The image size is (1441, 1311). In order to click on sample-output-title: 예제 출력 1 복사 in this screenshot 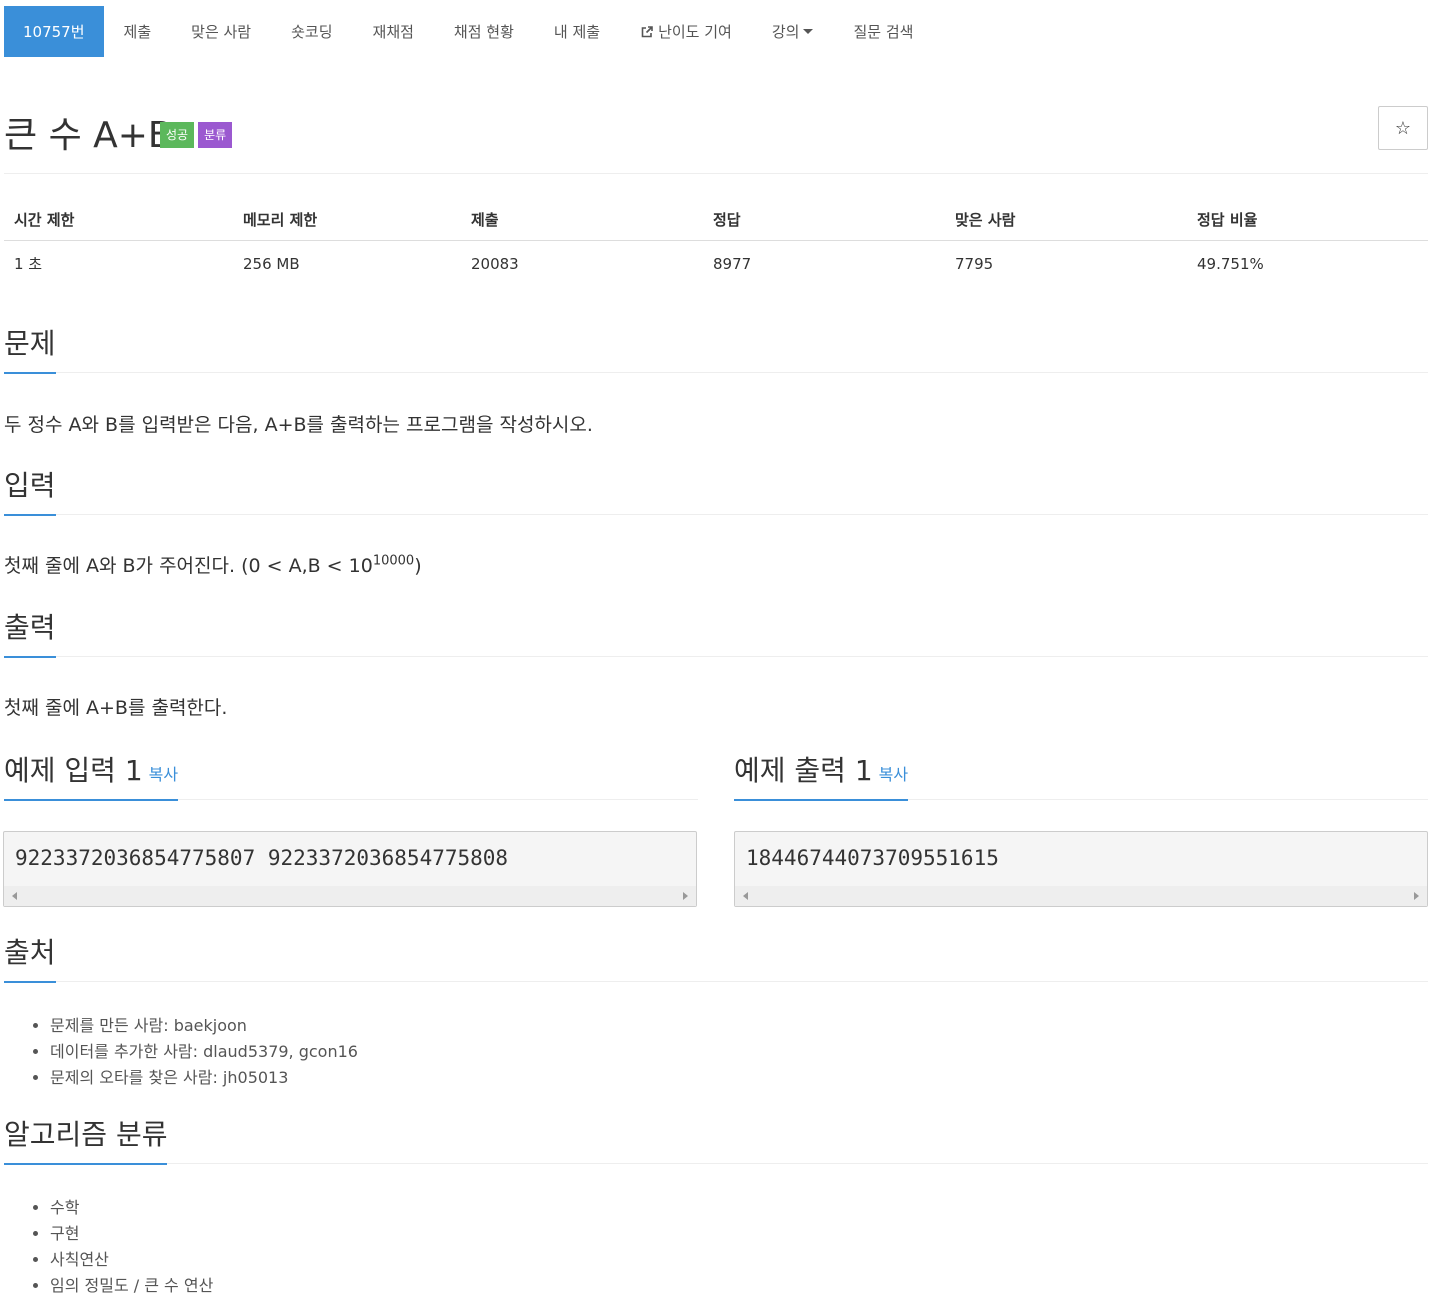, I will do `click(821, 775)`.